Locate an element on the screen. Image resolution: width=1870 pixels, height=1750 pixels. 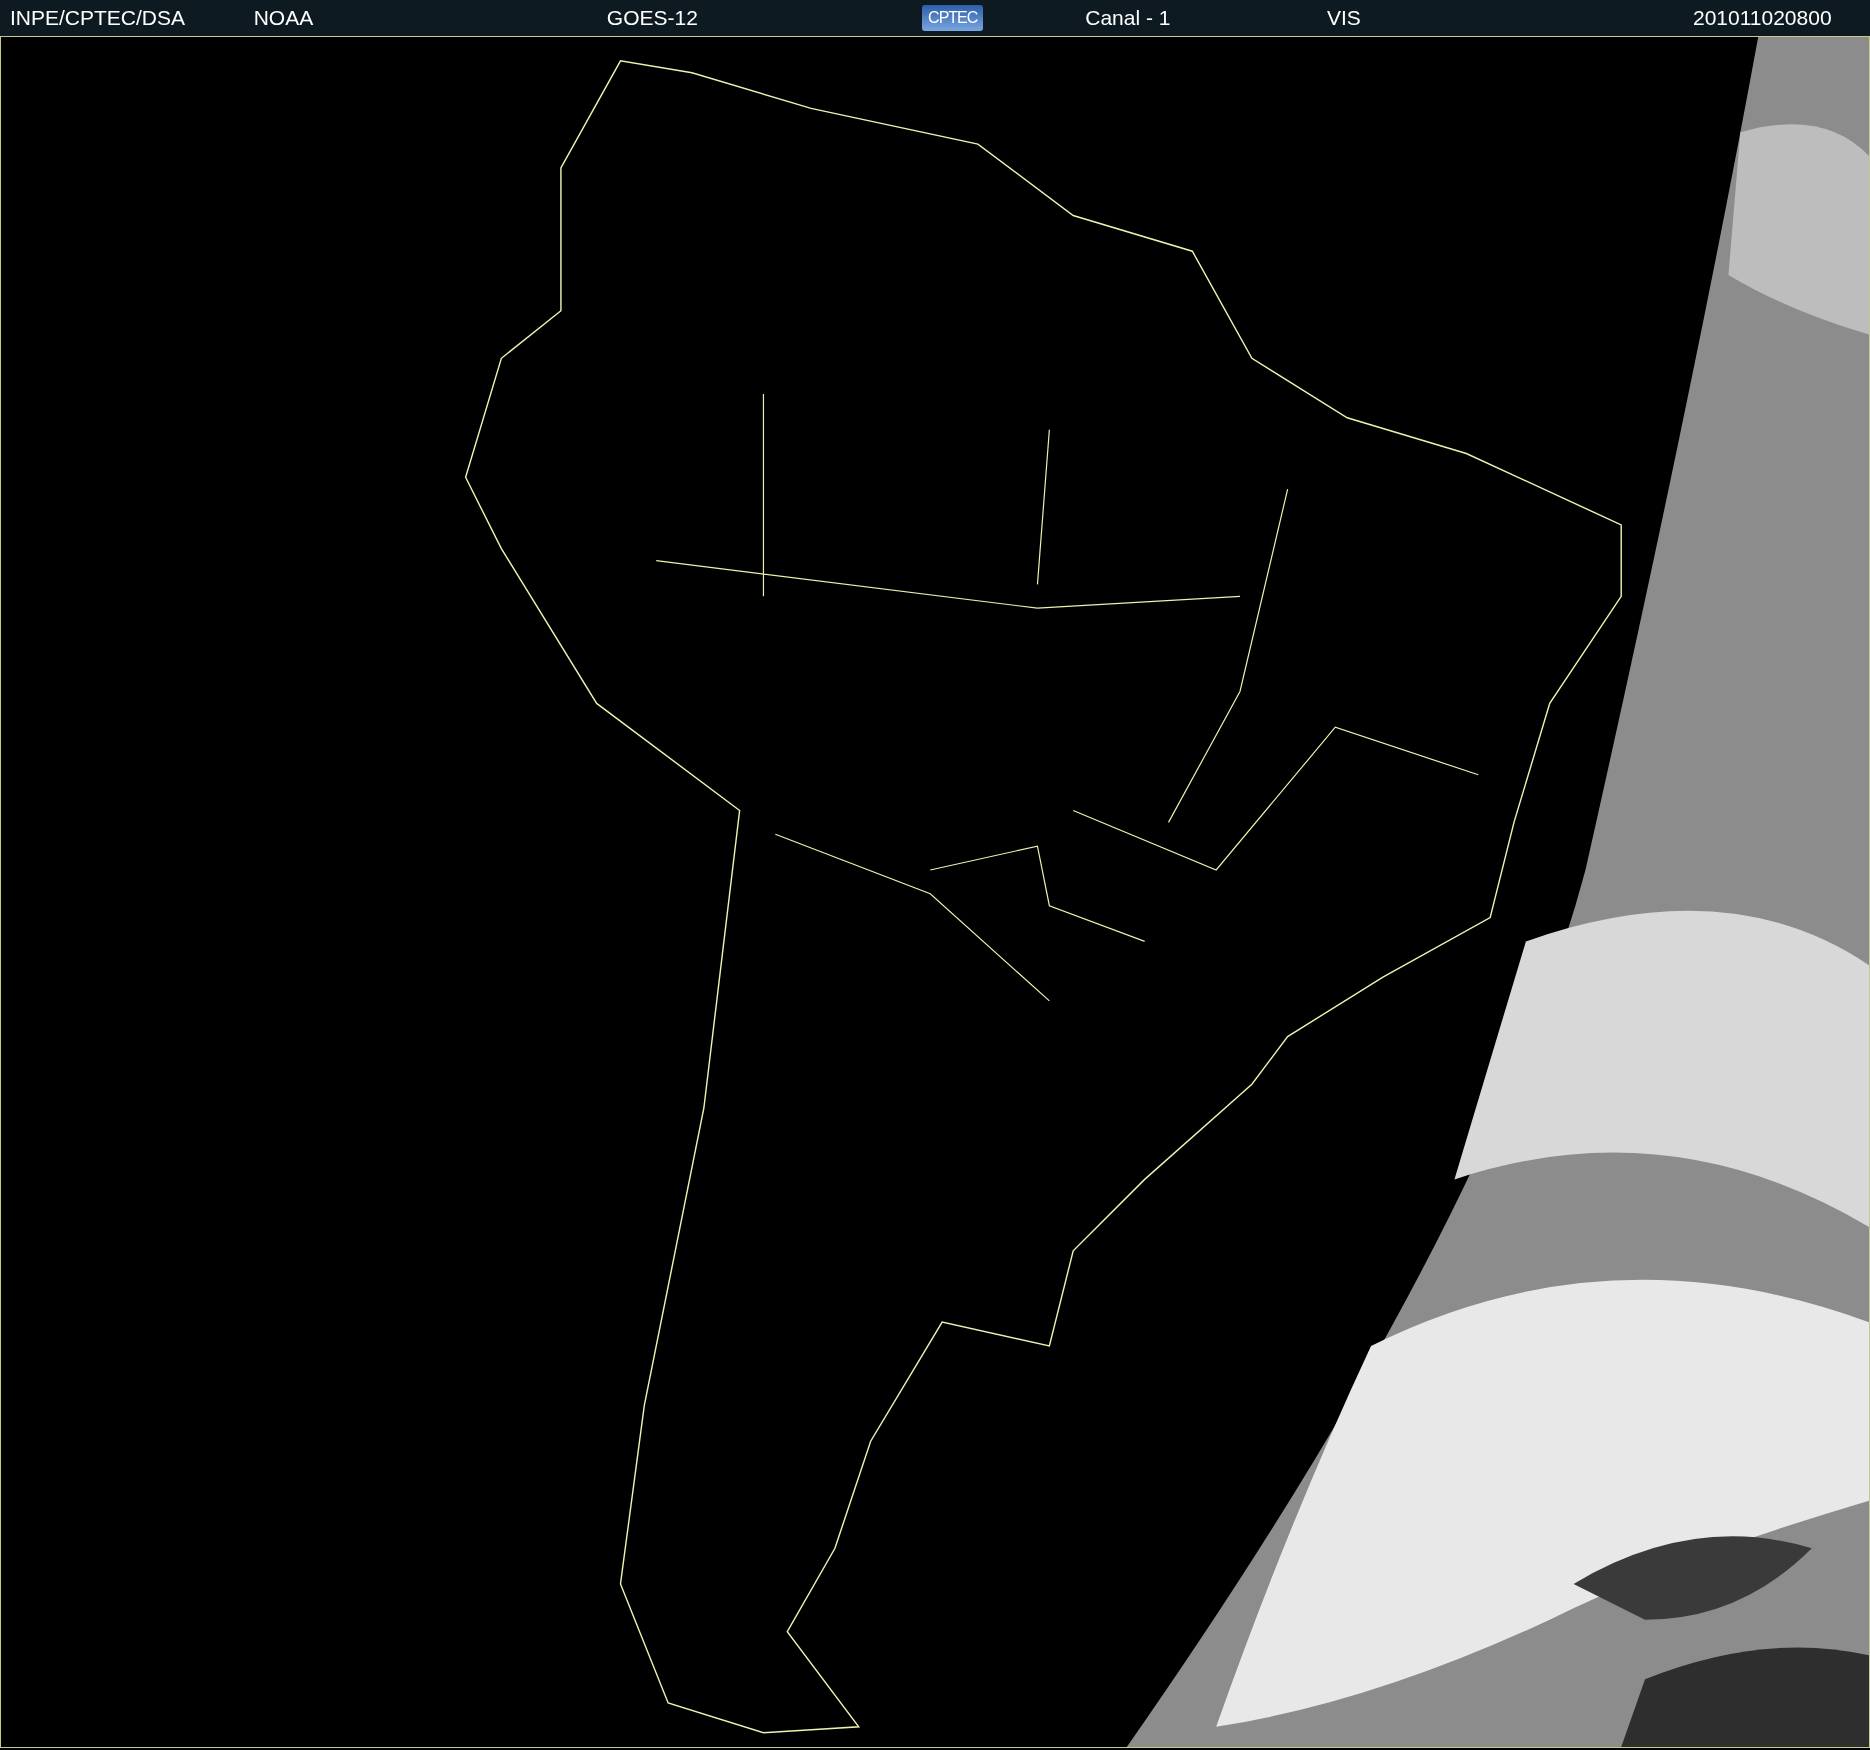
header-label: NOAA is located at coordinates (283, 18).